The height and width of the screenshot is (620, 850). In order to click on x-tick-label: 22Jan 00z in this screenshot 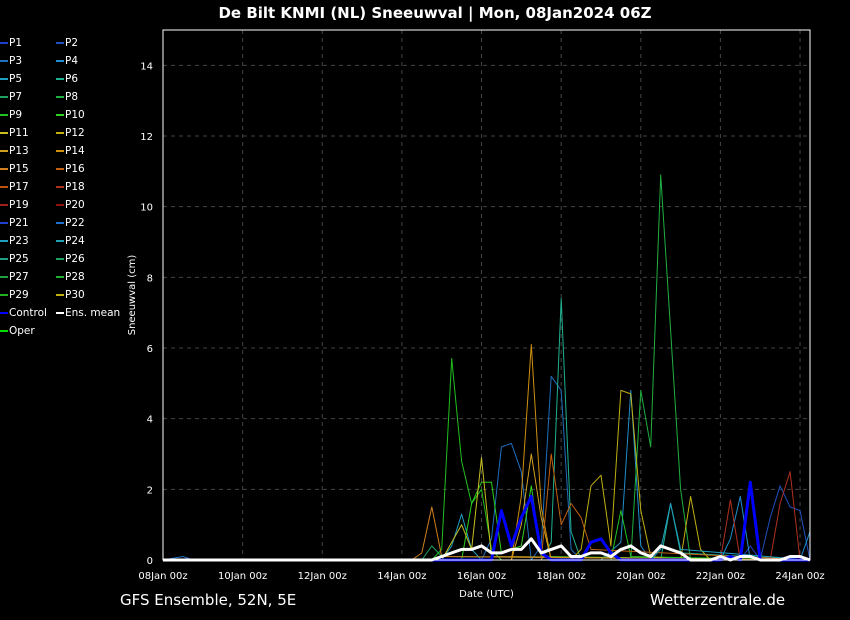, I will do `click(720, 576)`.